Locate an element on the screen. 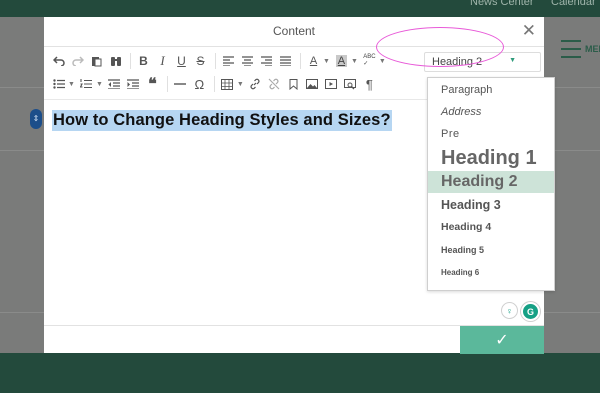 The image size is (600, 393). table-icon is located at coordinates (227, 84).